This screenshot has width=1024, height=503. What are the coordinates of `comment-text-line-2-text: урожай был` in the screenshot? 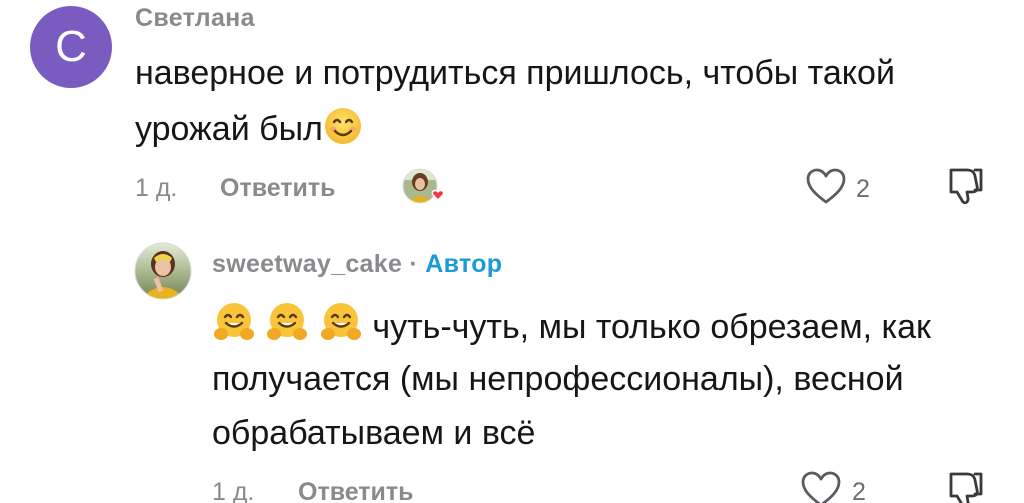 It's located at (229, 129).